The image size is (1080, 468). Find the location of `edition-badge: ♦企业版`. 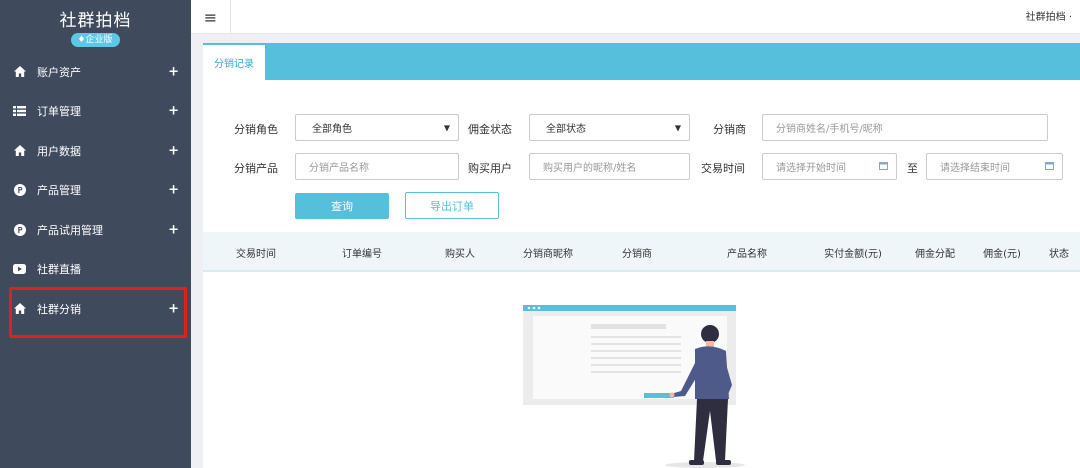

edition-badge: ♦企业版 is located at coordinates (95, 40).